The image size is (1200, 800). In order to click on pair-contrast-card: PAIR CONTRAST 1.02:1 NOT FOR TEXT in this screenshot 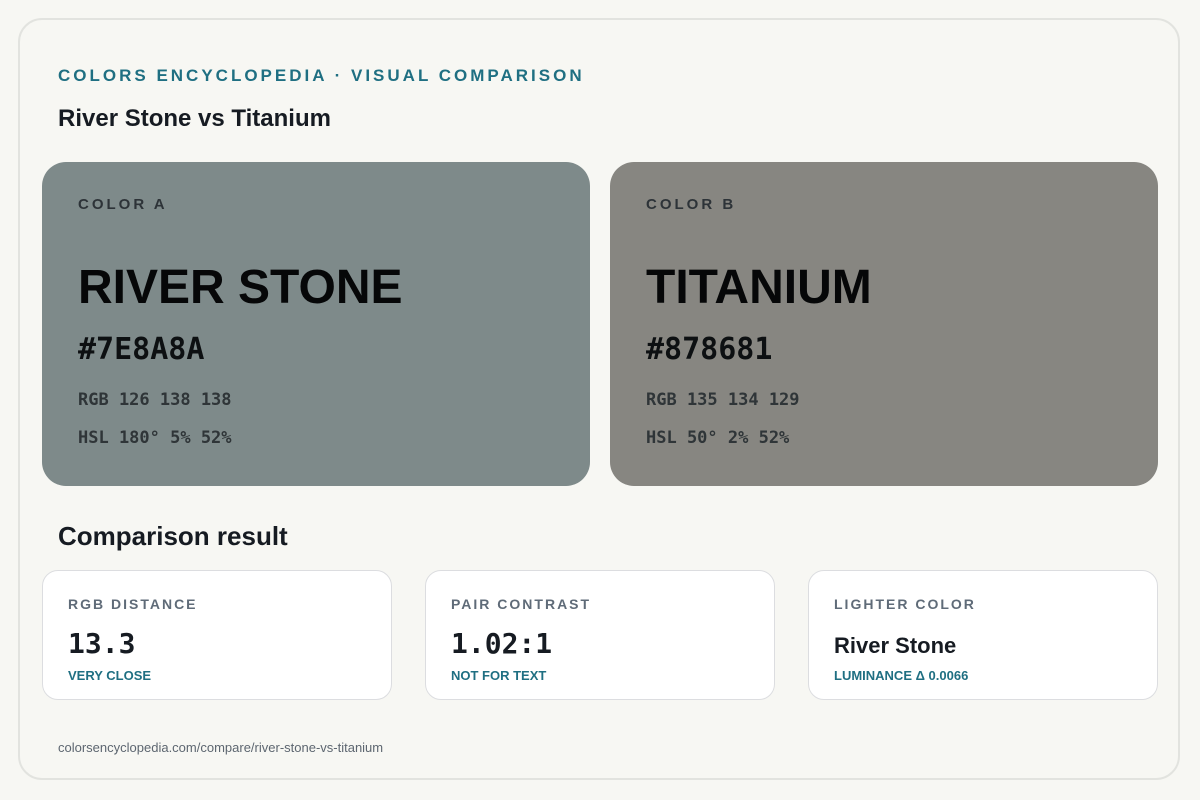, I will do `click(600, 635)`.